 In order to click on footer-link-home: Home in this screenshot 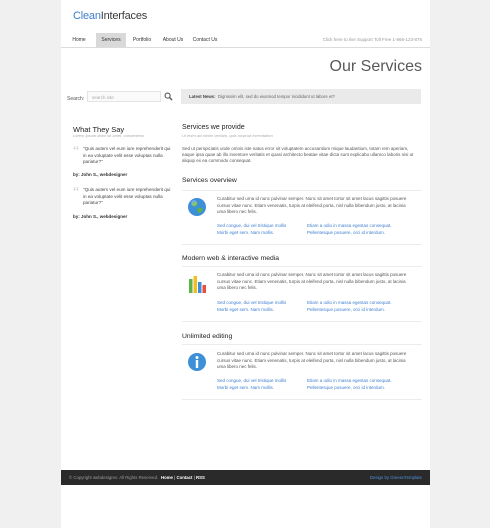, I will do `click(167, 477)`.